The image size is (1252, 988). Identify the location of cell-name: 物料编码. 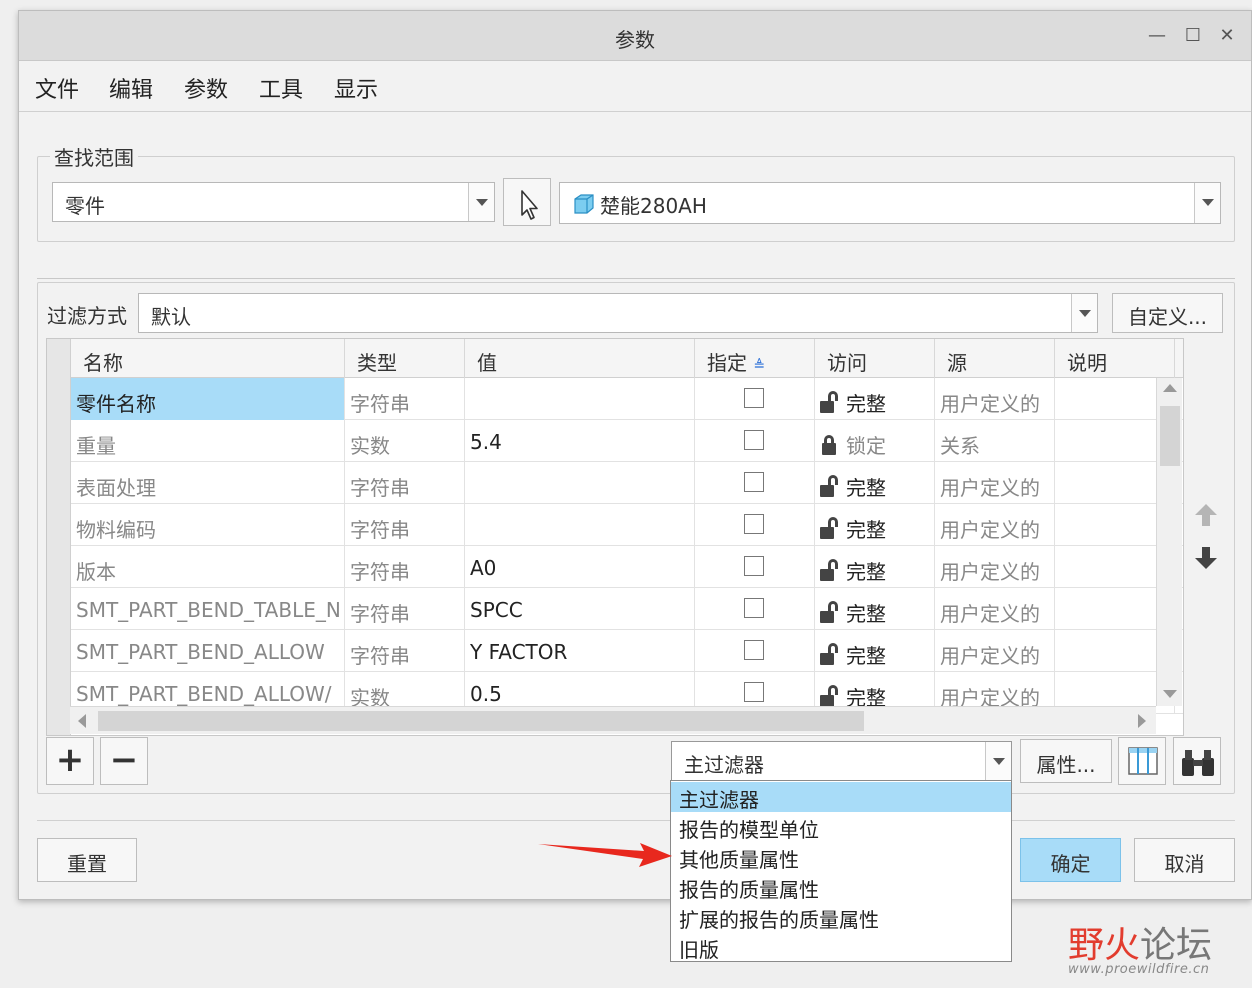
(208, 525).